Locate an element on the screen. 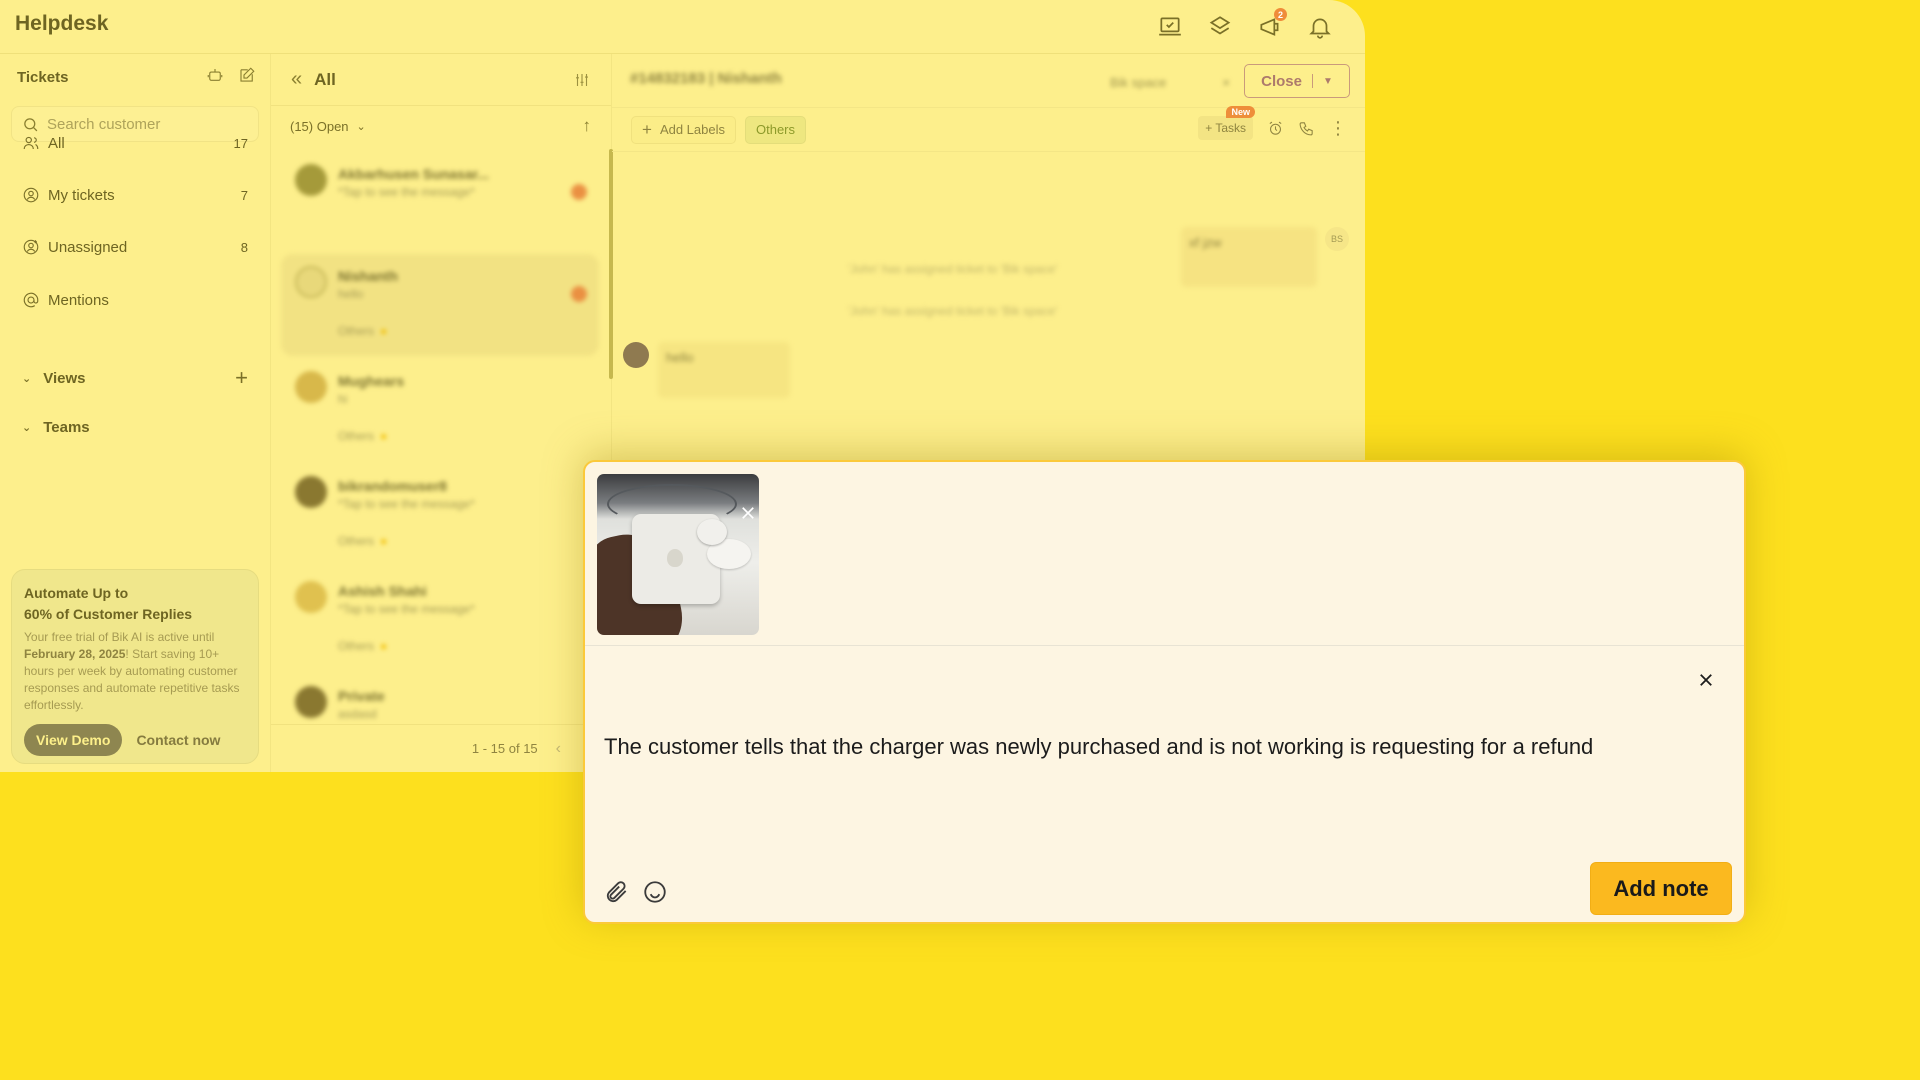 The width and height of the screenshot is (1920, 1080). sidebar-item-unassigned: Unassigned 8 is located at coordinates (135, 247).